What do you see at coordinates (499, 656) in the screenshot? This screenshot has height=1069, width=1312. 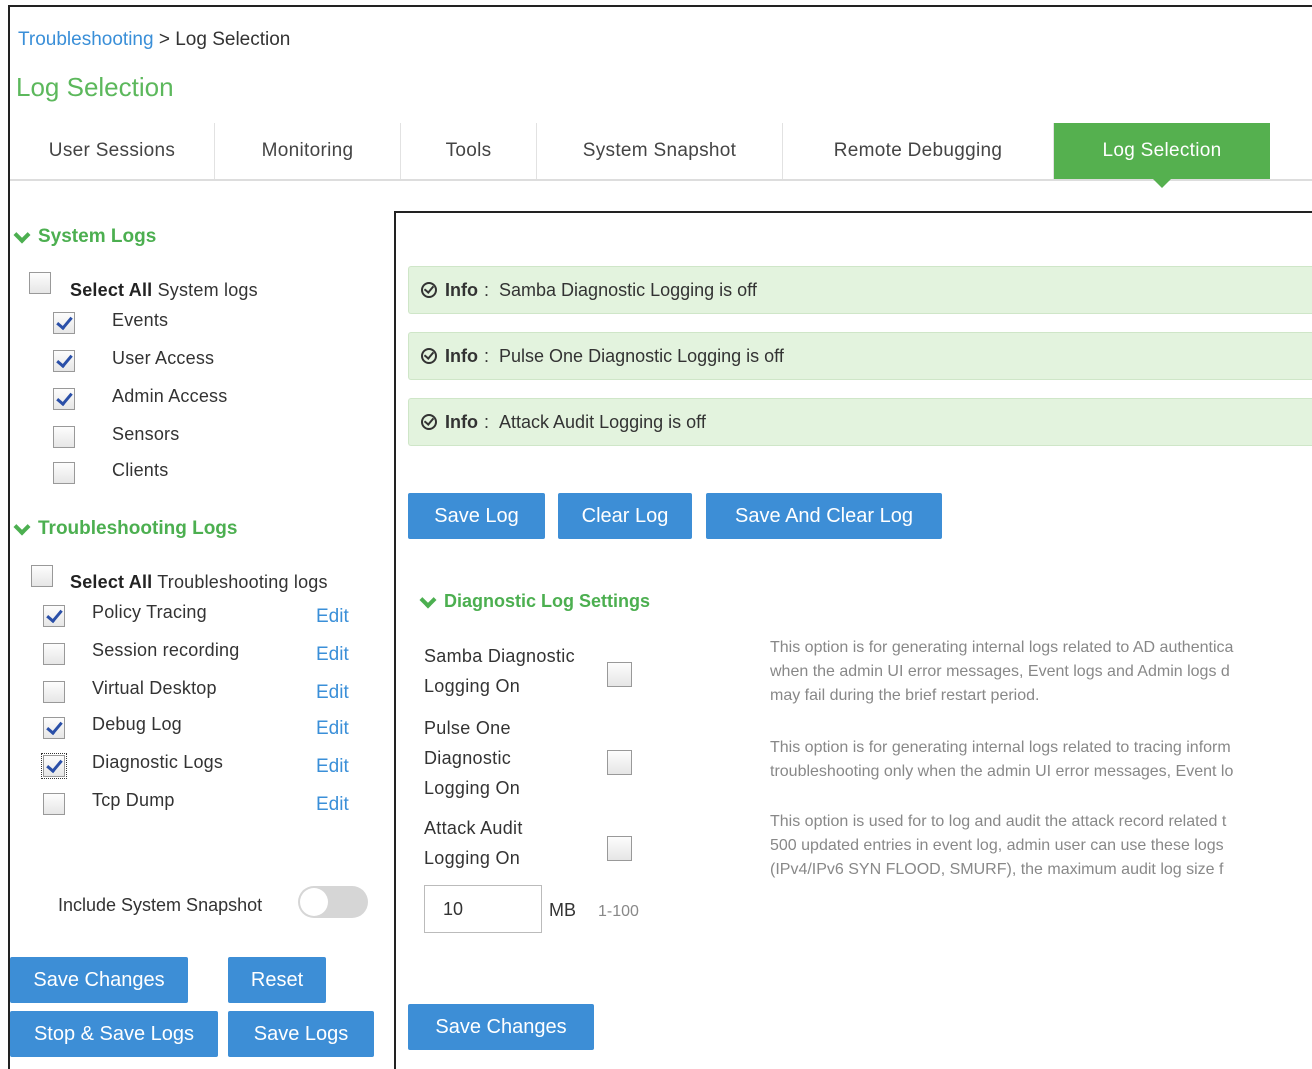 I see `samba-label-line-1: Samba Diagnostic` at bounding box center [499, 656].